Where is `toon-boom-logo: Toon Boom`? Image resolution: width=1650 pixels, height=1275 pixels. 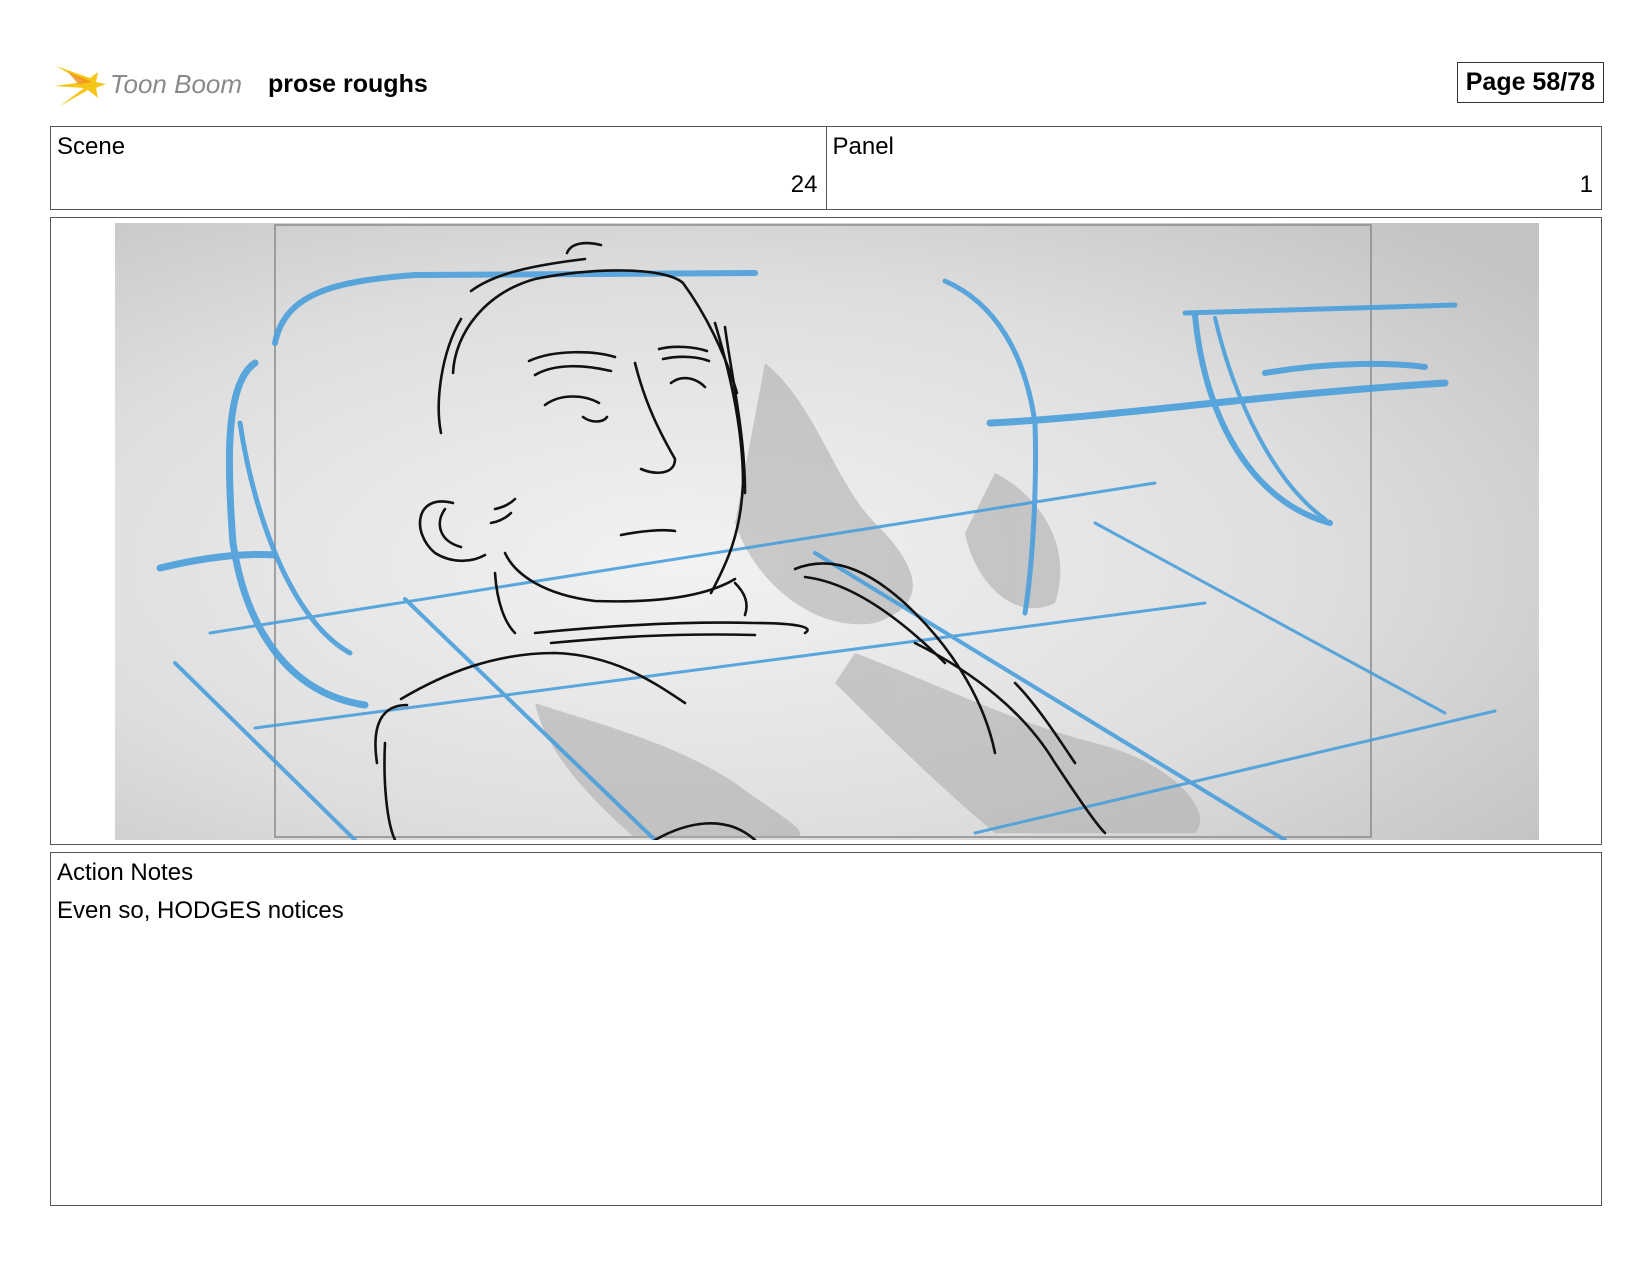 toon-boom-logo: Toon Boom is located at coordinates (148, 86).